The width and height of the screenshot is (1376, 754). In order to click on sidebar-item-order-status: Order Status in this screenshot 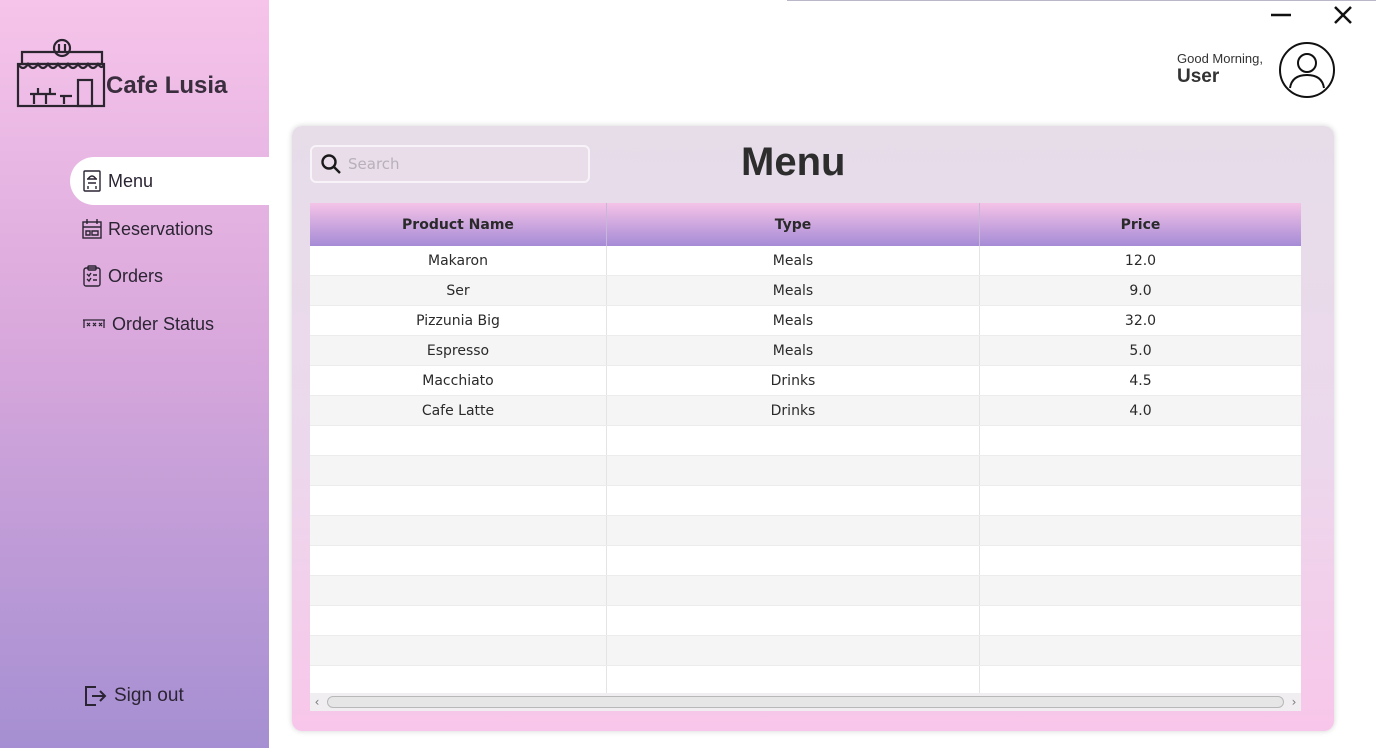, I will do `click(169, 324)`.